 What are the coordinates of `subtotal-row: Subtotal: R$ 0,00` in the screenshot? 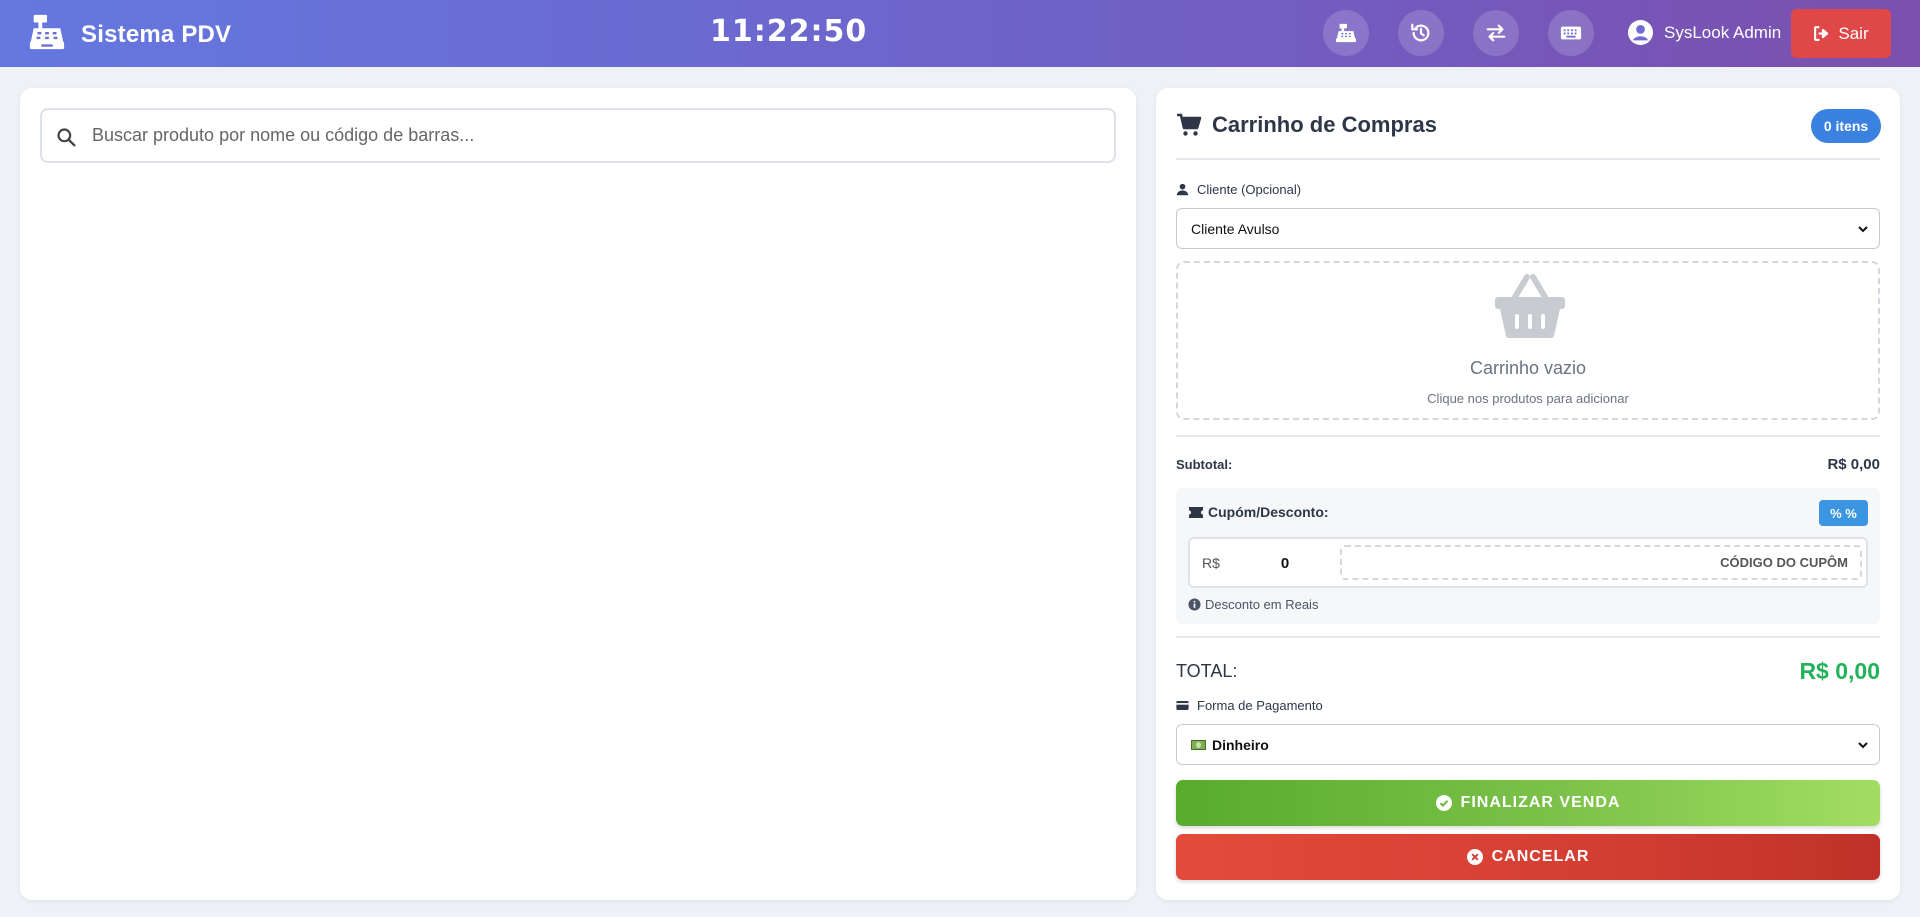 It's located at (1528, 464).